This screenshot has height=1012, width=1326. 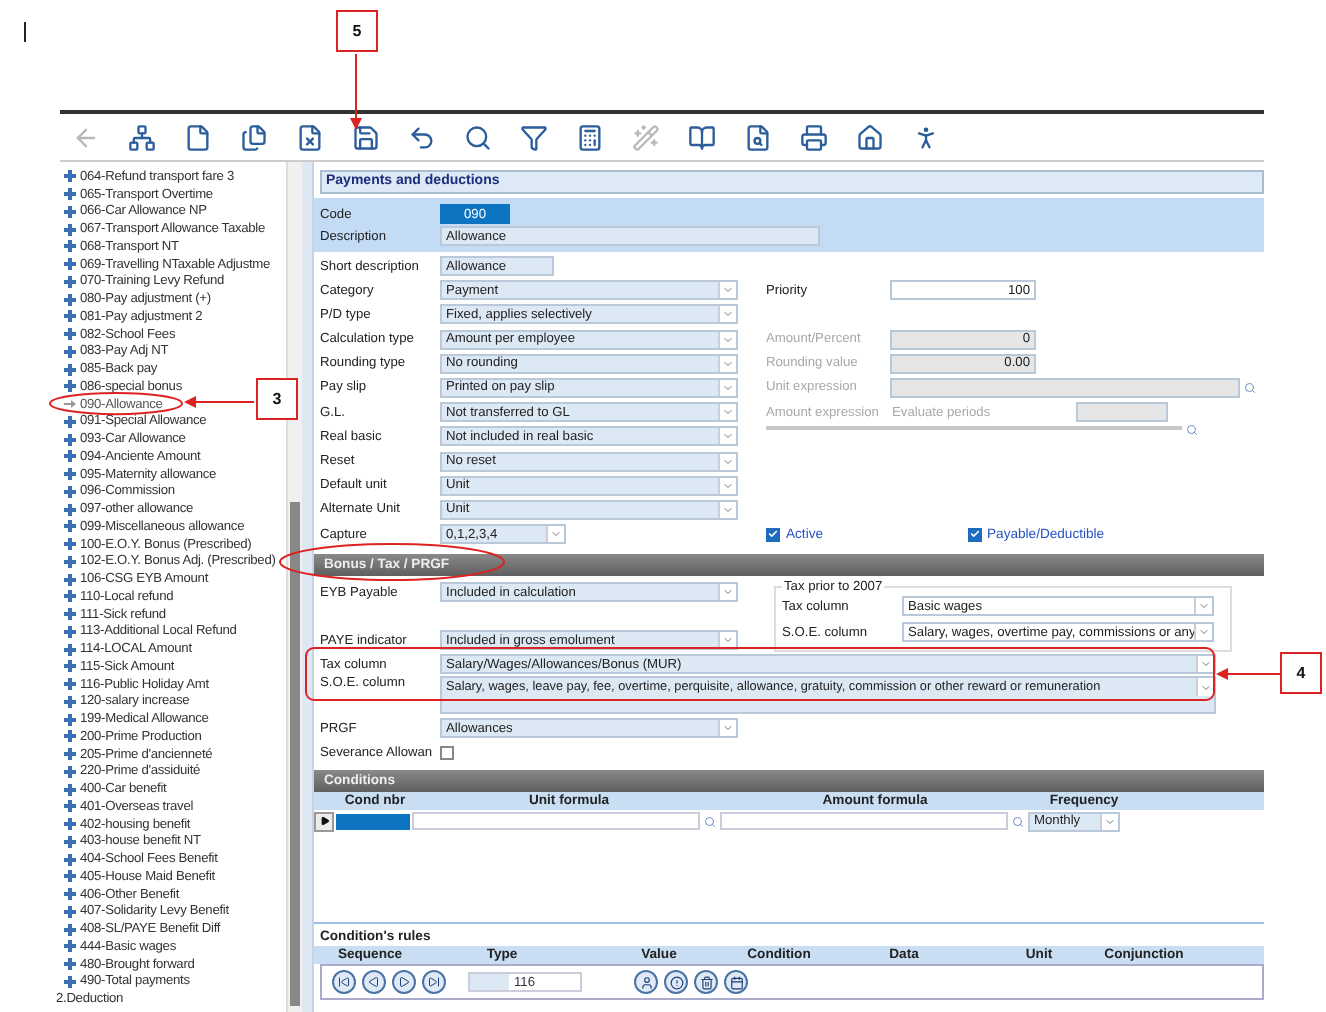 I want to click on row-selector, so click(x=324, y=821).